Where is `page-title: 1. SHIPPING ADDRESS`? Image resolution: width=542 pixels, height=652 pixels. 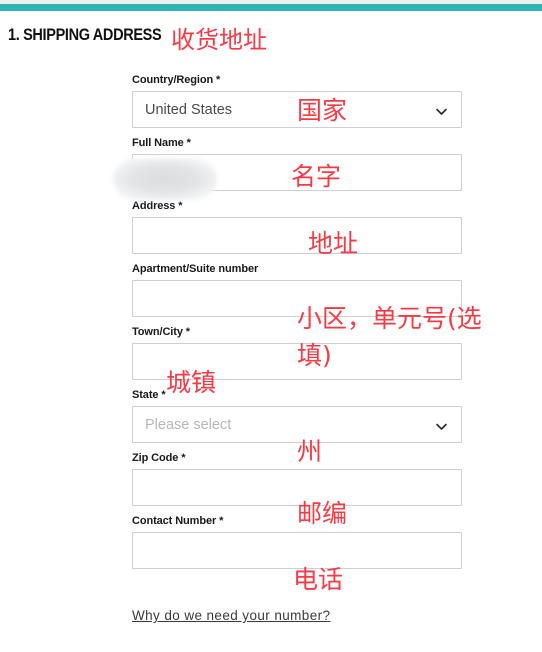 page-title: 1. SHIPPING ADDRESS is located at coordinates (85, 35).